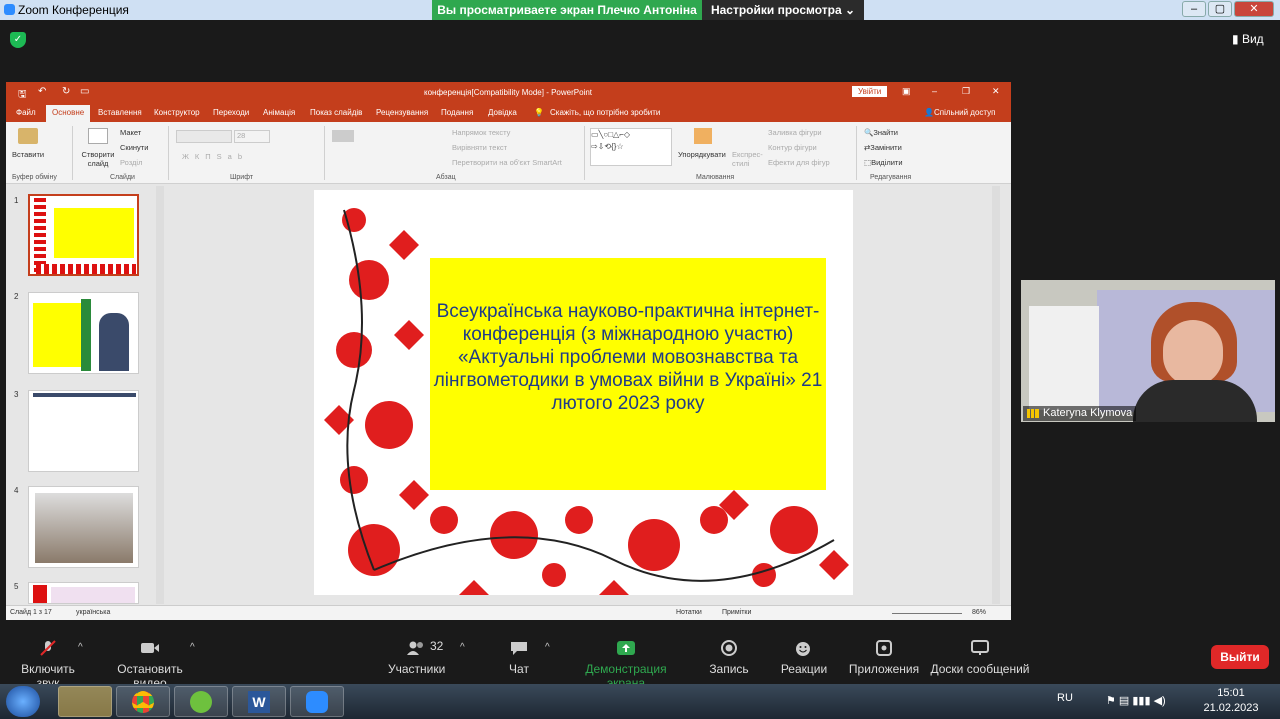 The width and height of the screenshot is (1280, 719). Describe the element at coordinates (519, 648) in the screenshot. I see `chat-icon` at that location.